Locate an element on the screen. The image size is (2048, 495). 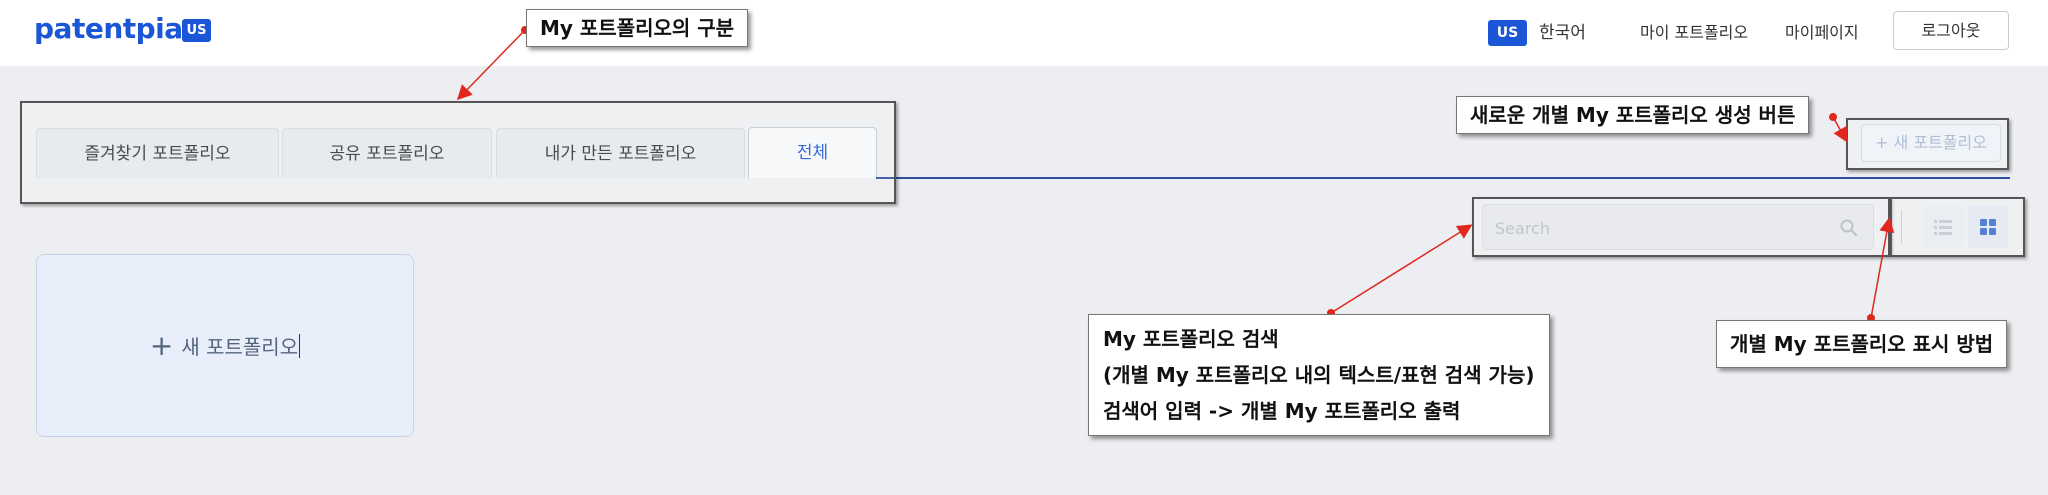
callout-search-line-2: (개별 My 포트폴리오 내의 텍스트/표현 검색 가능) is located at coordinates (1319, 375).